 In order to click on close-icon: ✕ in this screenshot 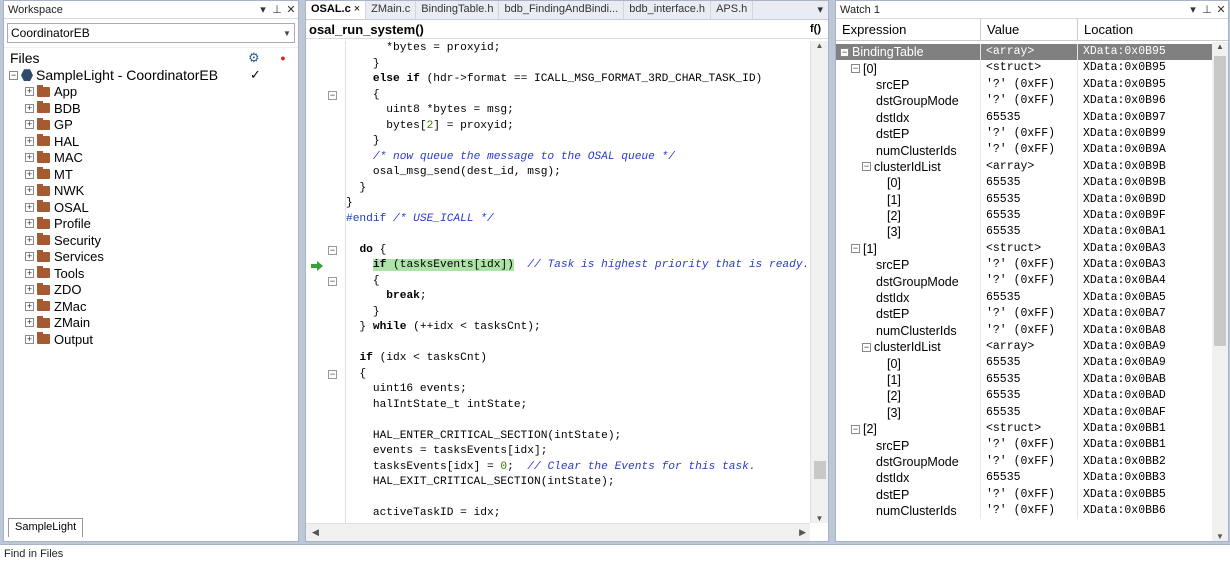, I will do `click(291, 9)`.